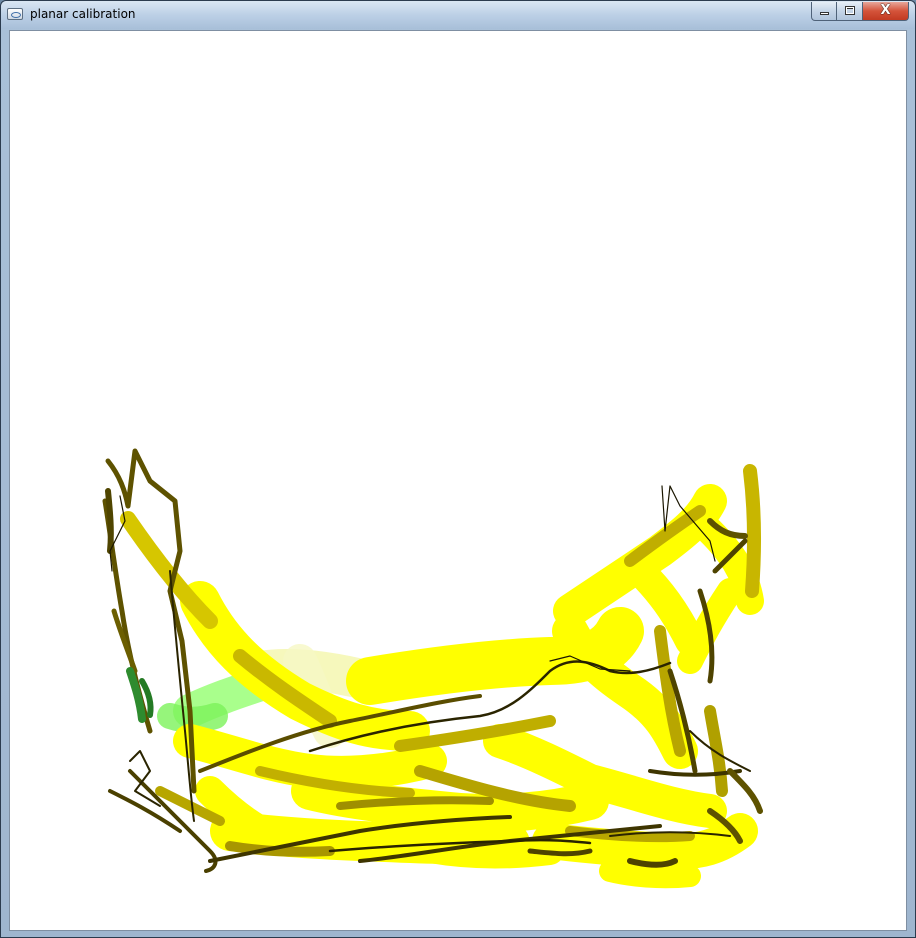 Image resolution: width=916 pixels, height=938 pixels. I want to click on app-window-icon, so click(15, 14).